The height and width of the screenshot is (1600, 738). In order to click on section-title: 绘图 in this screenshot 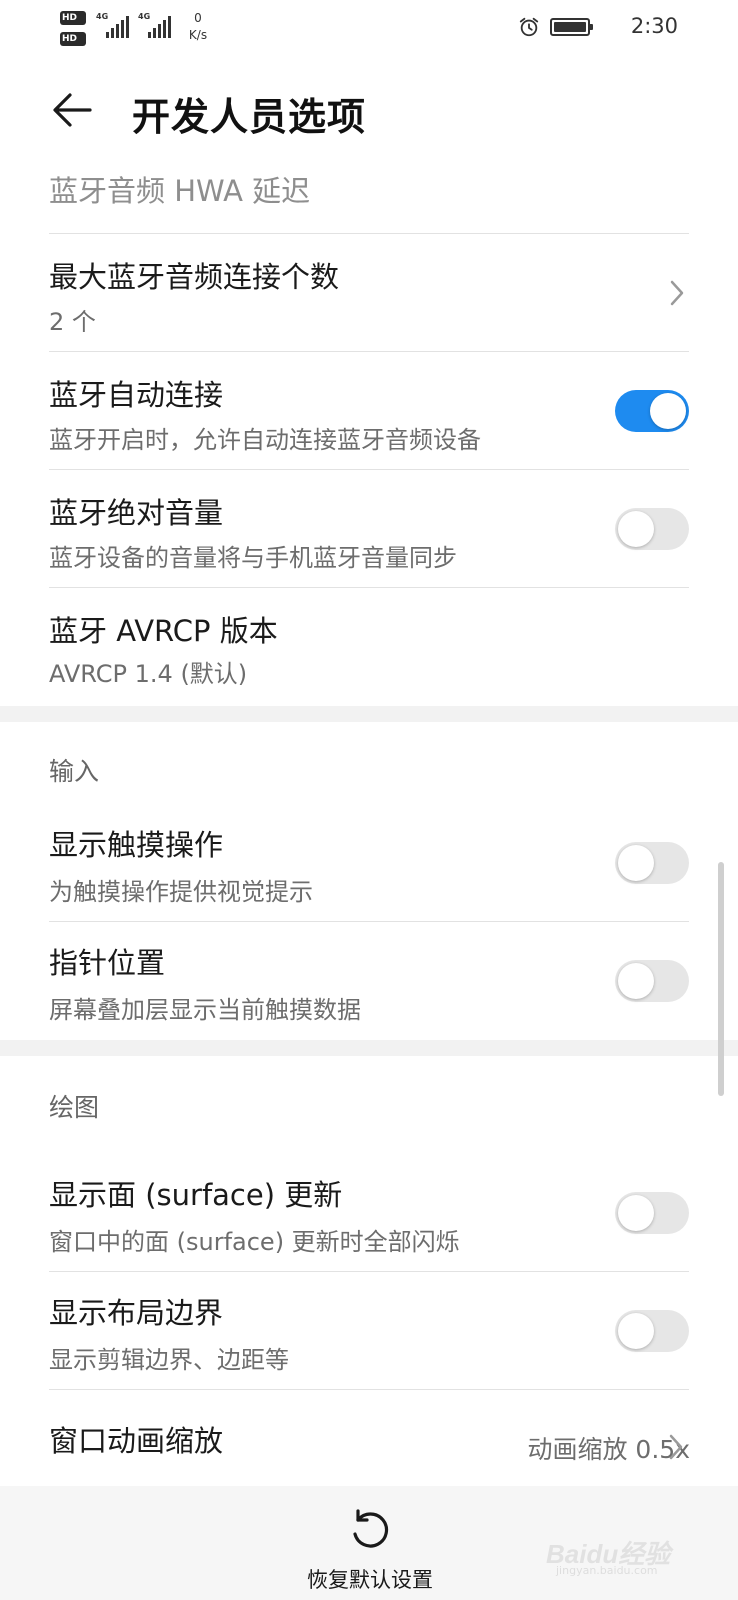, I will do `click(74, 1107)`.